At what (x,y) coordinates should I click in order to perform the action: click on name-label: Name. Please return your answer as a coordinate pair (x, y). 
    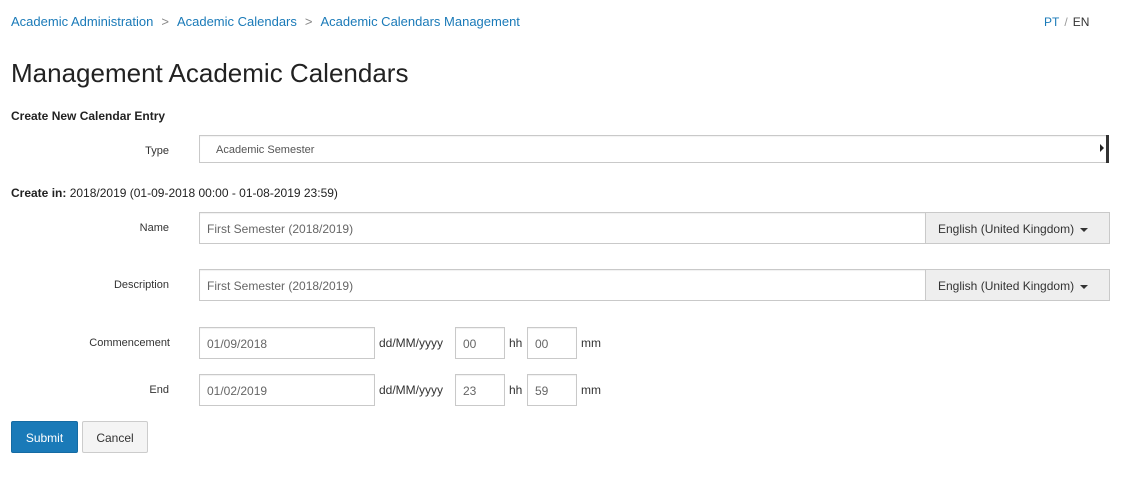
    Looking at the image, I should click on (154, 228).